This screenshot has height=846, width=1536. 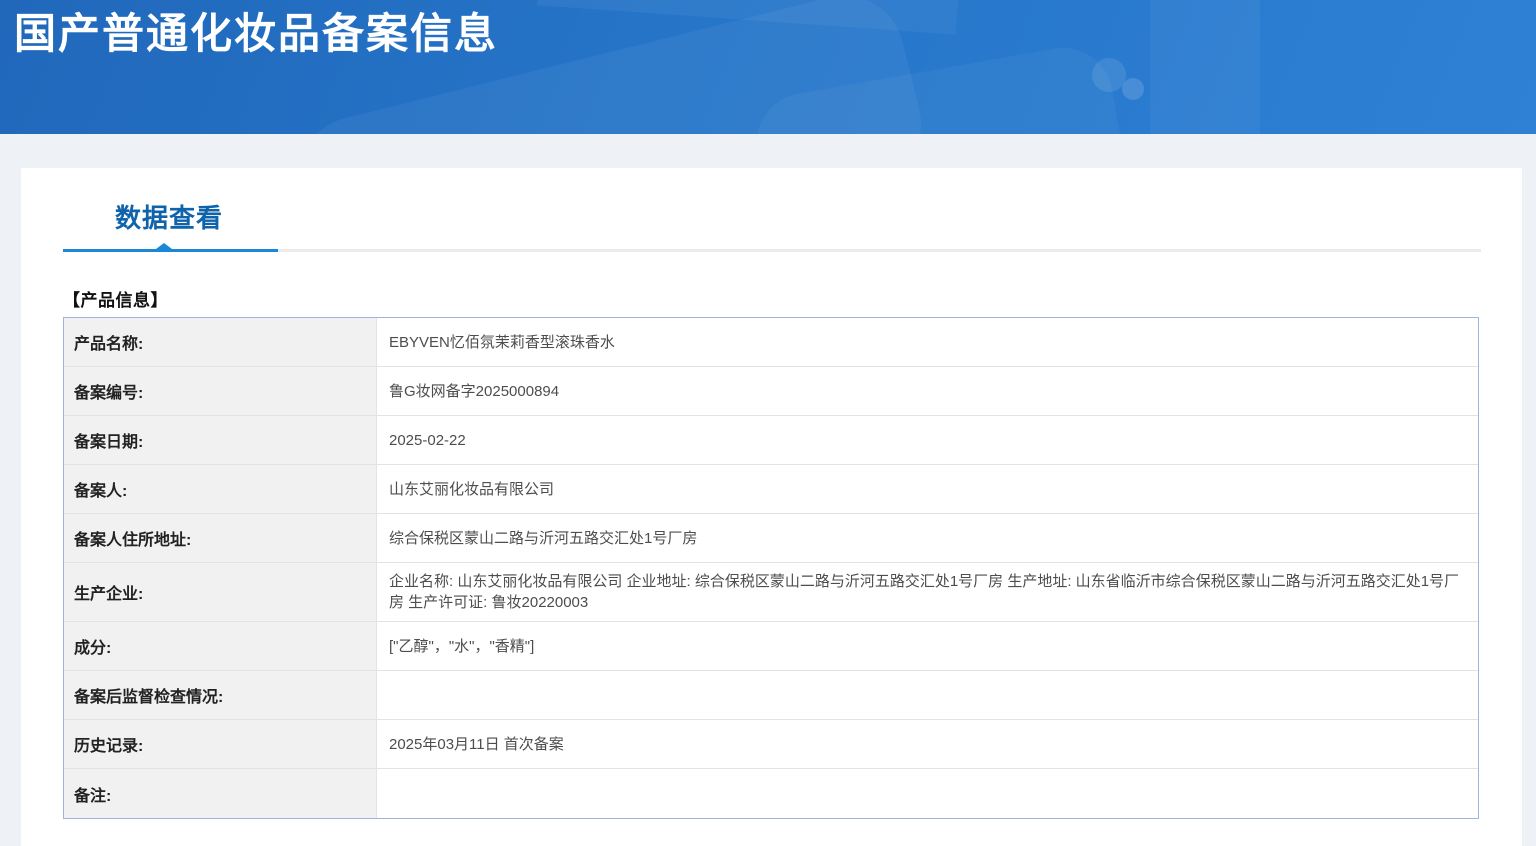 I want to click on table-row-remarks: 备注:, so click(x=771, y=793).